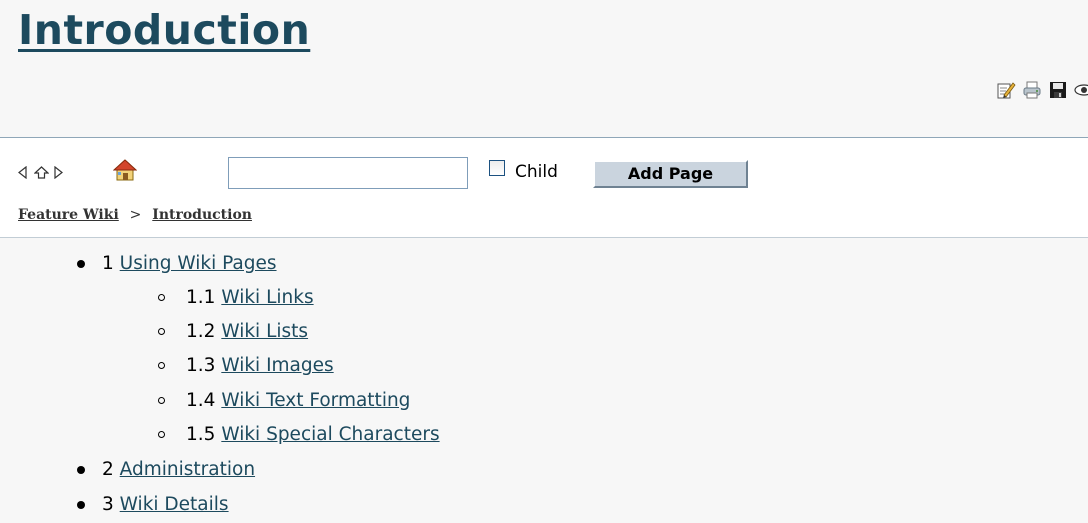 The height and width of the screenshot is (523, 1088). Describe the element at coordinates (201, 366) in the screenshot. I see `toc-item-number: 1.3` at that location.